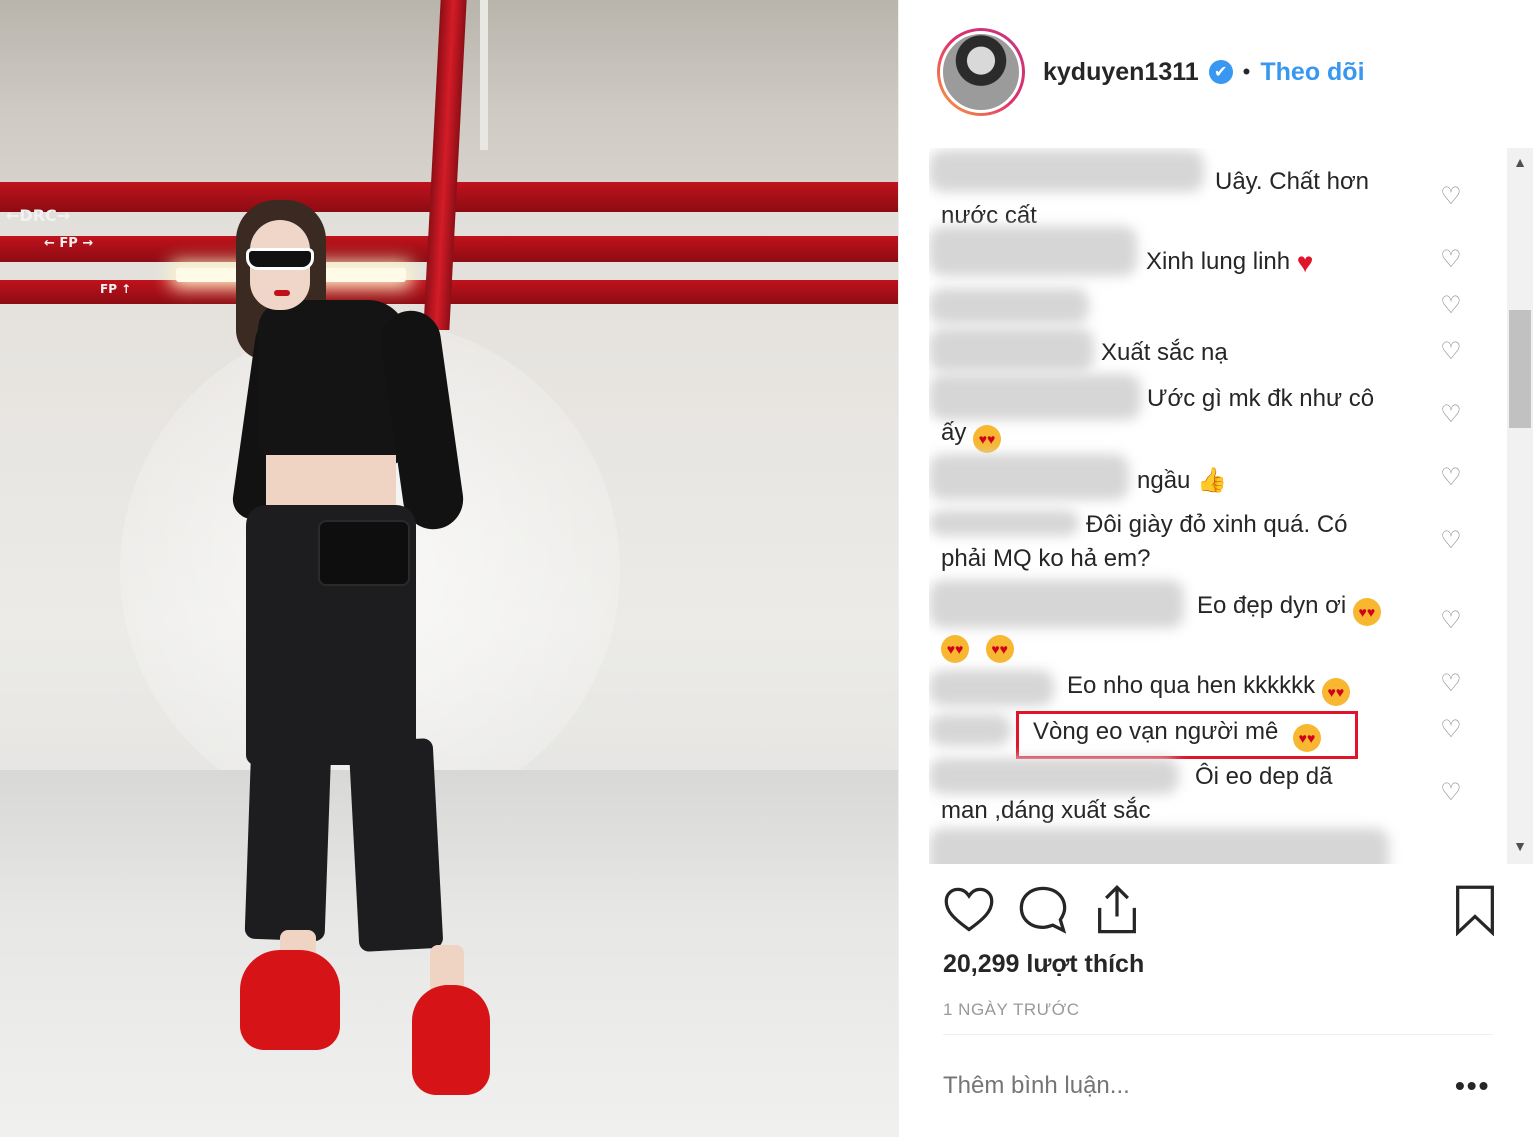  What do you see at coordinates (1520, 369) in the screenshot?
I see `scroll-thumb` at bounding box center [1520, 369].